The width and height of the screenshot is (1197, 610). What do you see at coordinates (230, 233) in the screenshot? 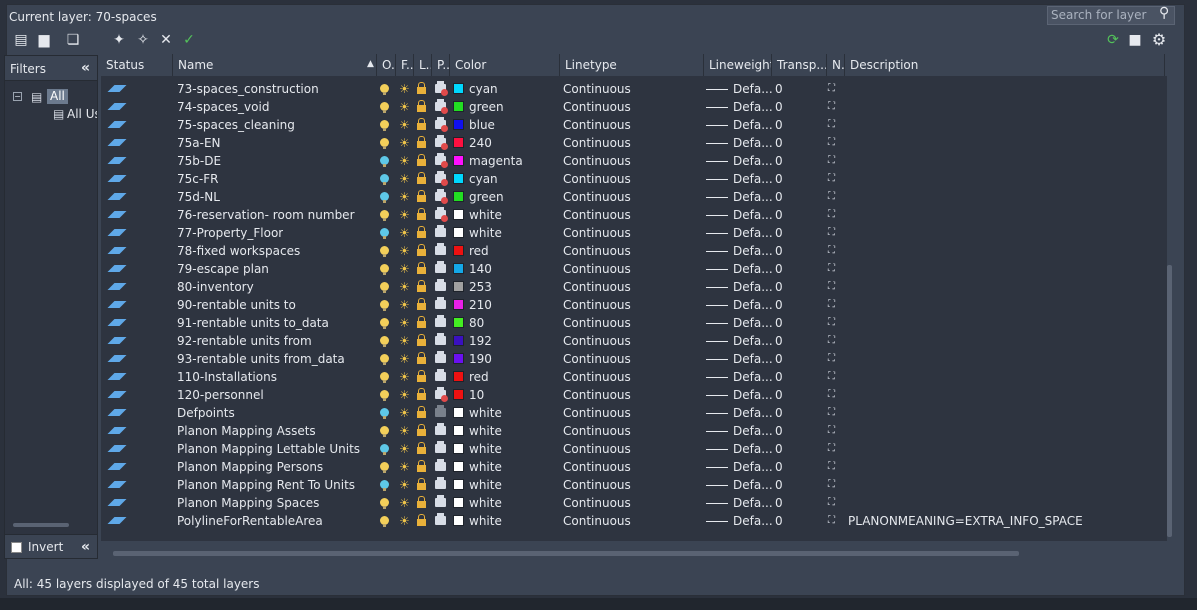
I see `layer-name: 77-Property_Floor` at bounding box center [230, 233].